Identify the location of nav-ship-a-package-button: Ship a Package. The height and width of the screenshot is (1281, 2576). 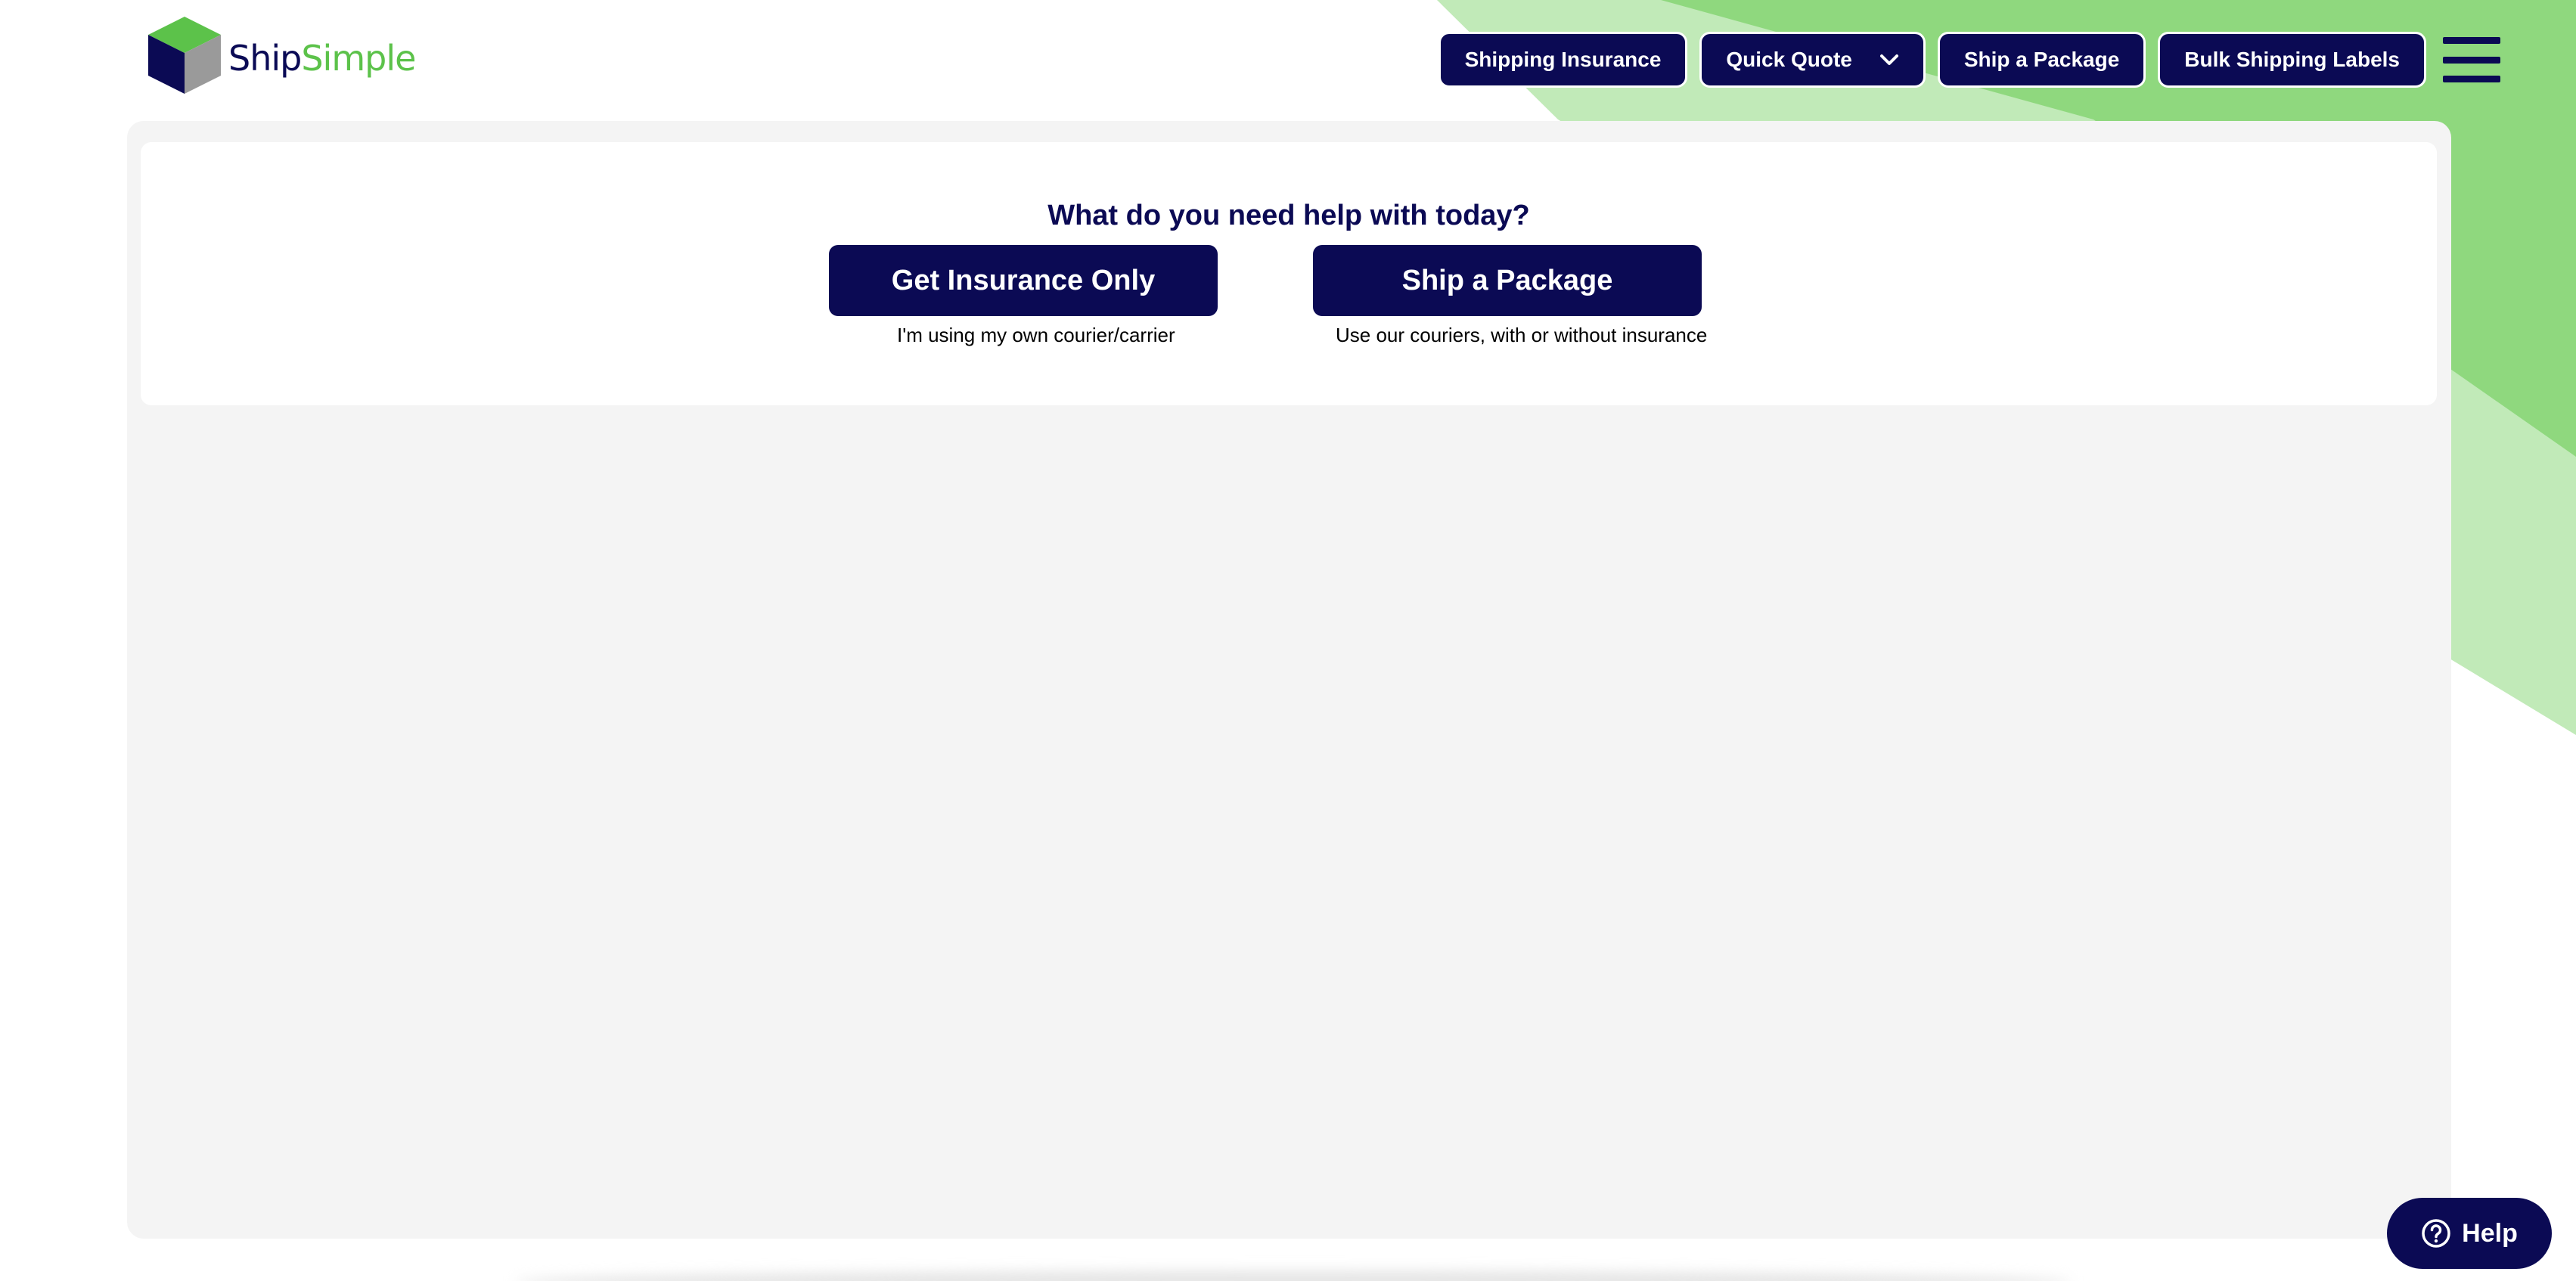
(2041, 60).